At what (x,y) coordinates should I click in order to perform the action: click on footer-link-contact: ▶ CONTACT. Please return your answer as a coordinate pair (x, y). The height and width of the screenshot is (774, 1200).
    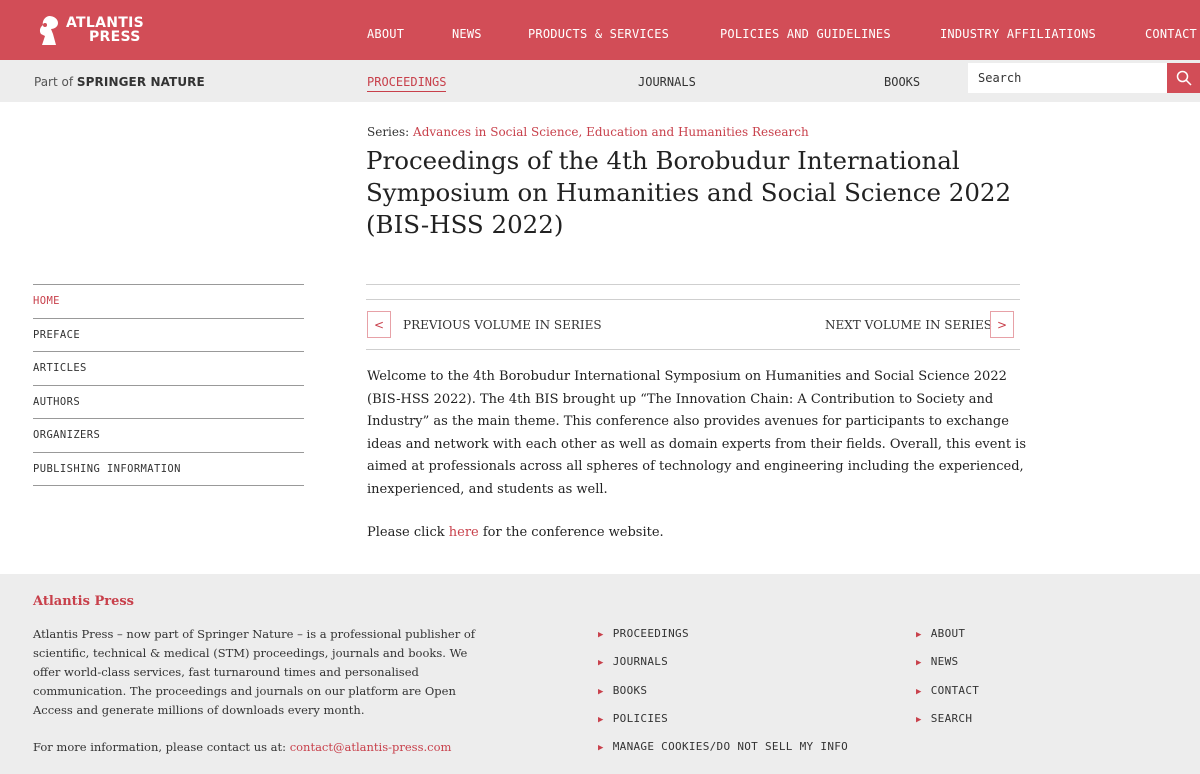
    Looking at the image, I should click on (947, 690).